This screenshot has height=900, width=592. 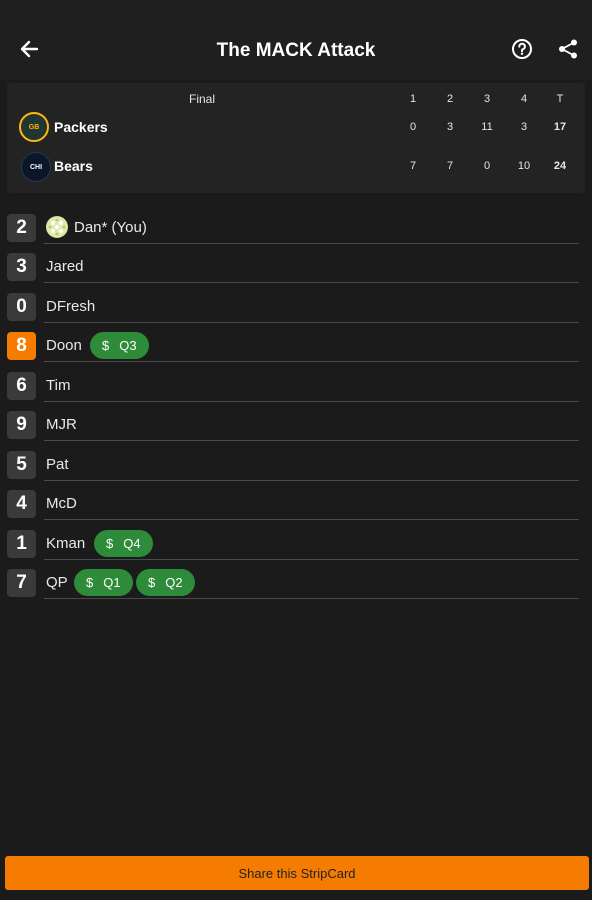 I want to click on player-name: QP, so click(x=57, y=582).